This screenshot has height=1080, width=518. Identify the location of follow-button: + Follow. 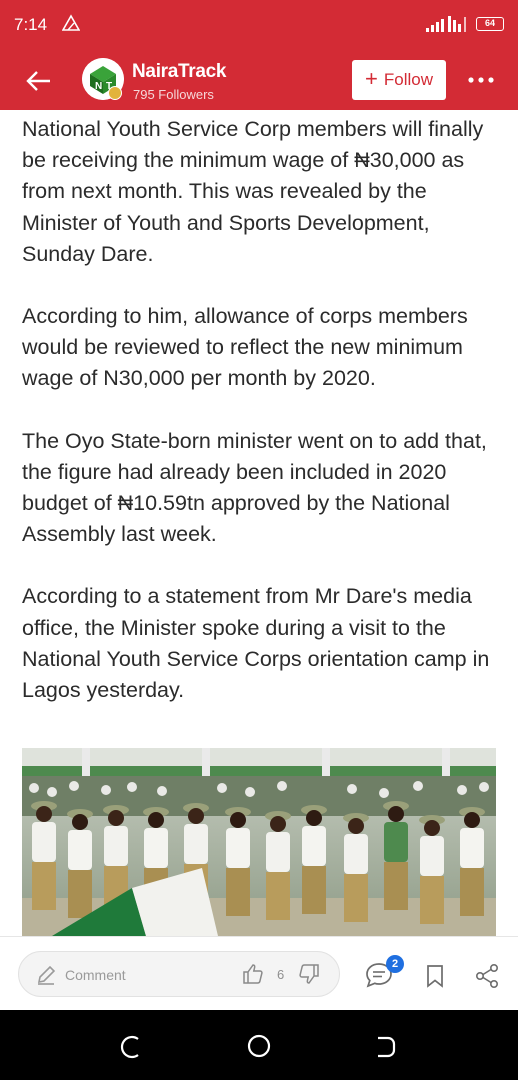
(399, 80).